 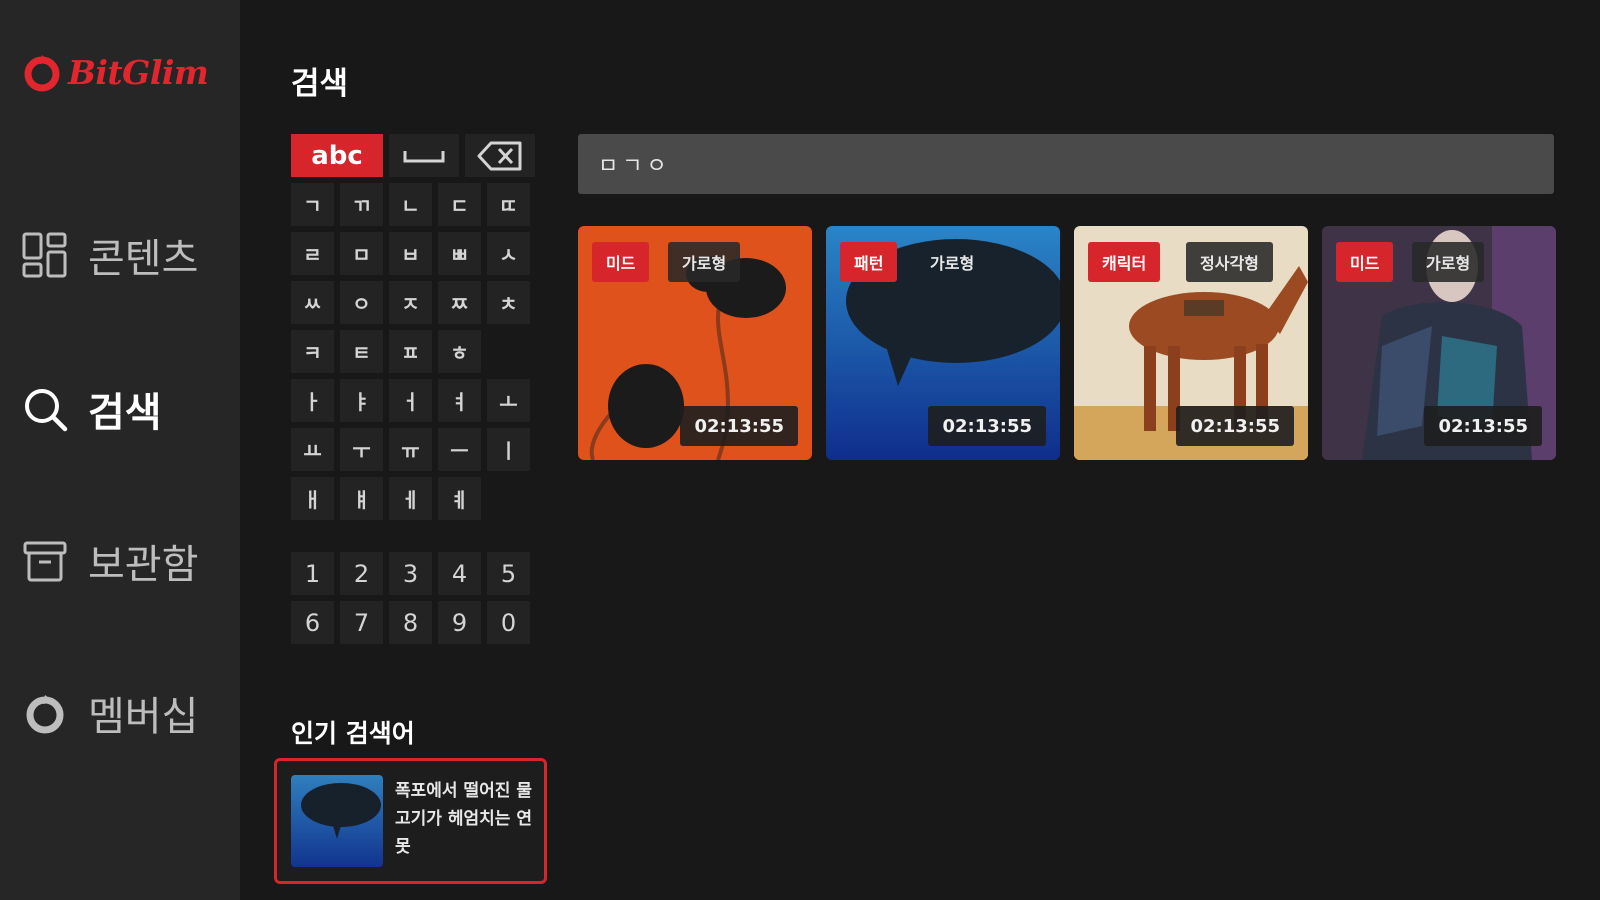 What do you see at coordinates (459, 302) in the screenshot?
I see `hangul-key: ㅉ` at bounding box center [459, 302].